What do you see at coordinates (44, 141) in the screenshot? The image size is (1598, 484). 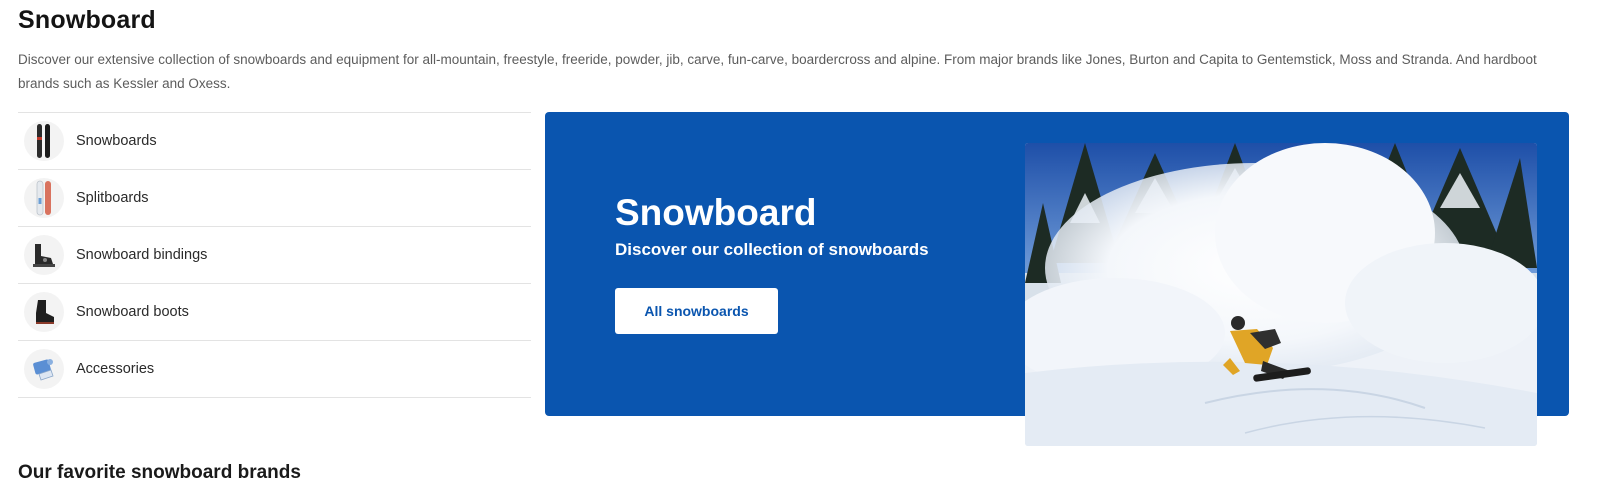 I see `snowboards-thumbnail-icon` at bounding box center [44, 141].